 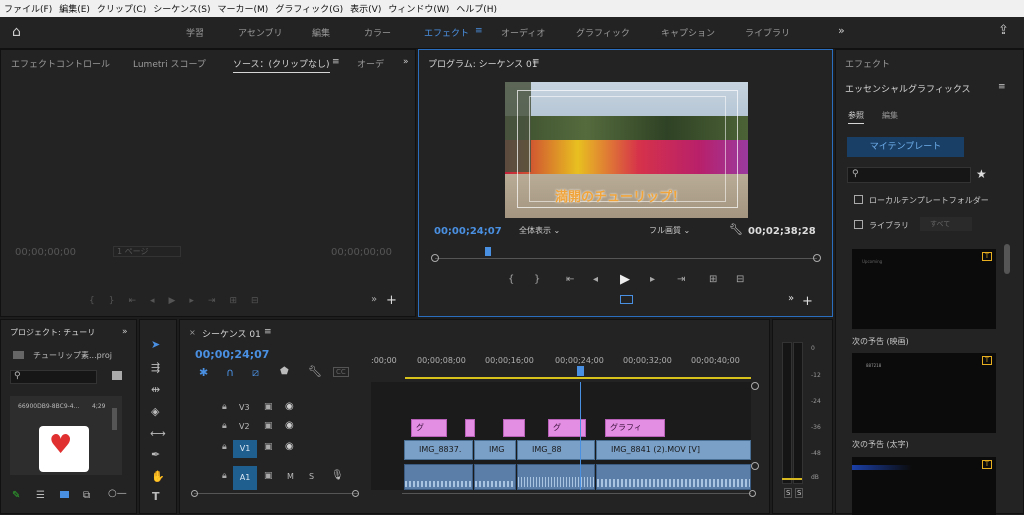 What do you see at coordinates (817, 258) in the screenshot?
I see `scrubber-end-handle` at bounding box center [817, 258].